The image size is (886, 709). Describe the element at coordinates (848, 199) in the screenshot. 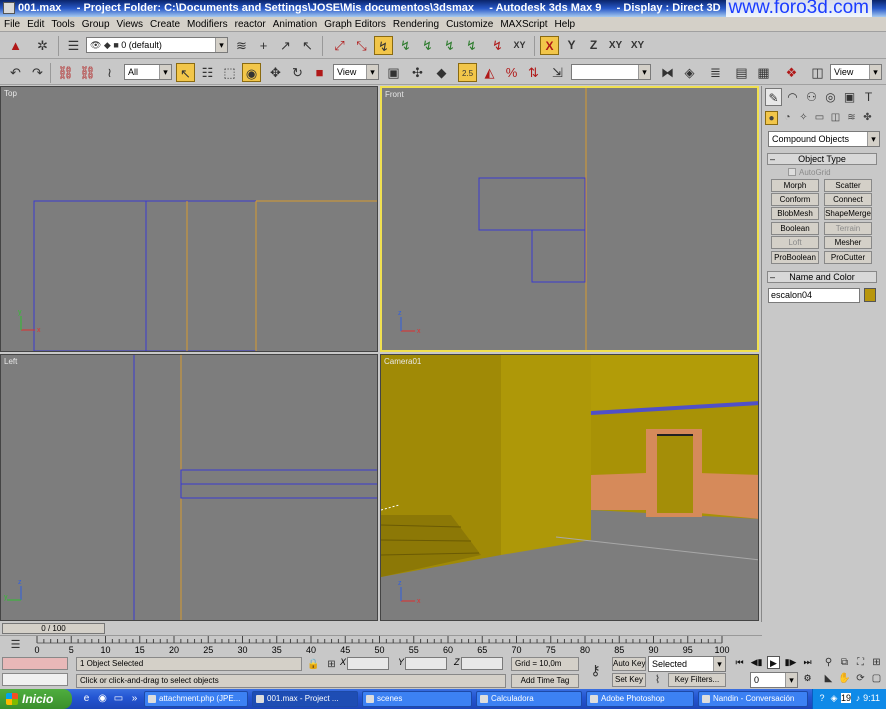

I see `connect-button: Connect` at that location.